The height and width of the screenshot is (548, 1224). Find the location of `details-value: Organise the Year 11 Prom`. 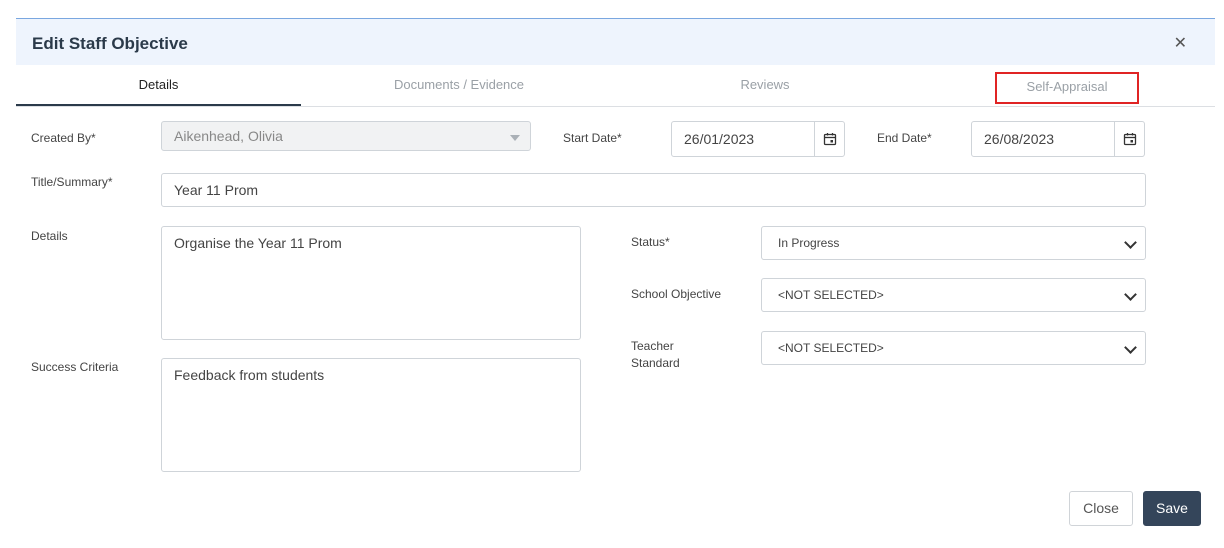

details-value: Organise the Year 11 Prom is located at coordinates (258, 243).